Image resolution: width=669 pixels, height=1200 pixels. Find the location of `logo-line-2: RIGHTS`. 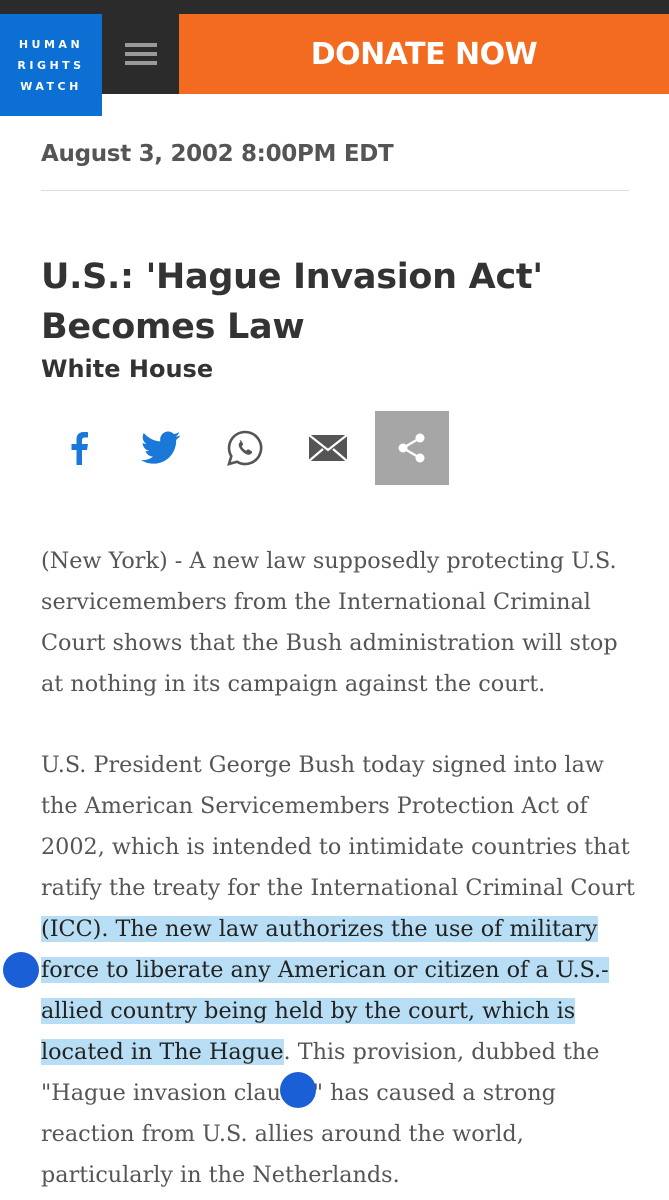

logo-line-2: RIGHTS is located at coordinates (51, 65).